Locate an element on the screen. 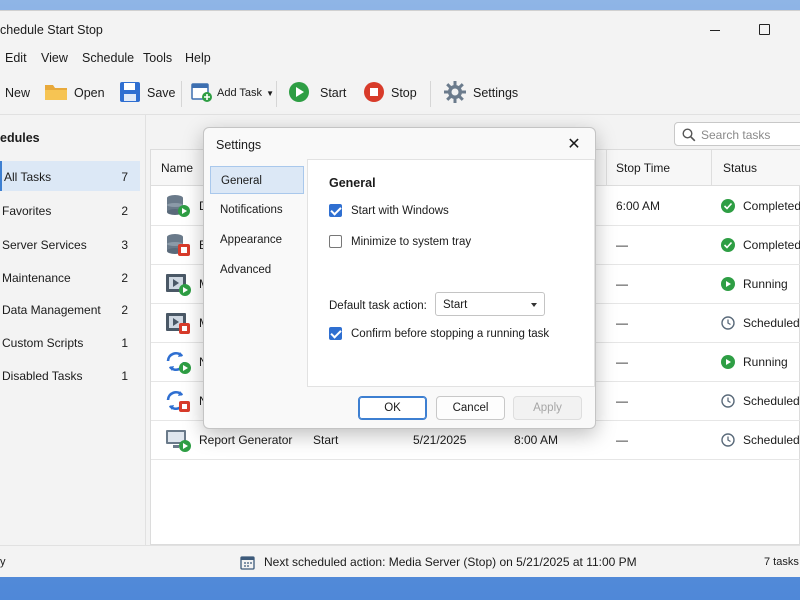 This screenshot has width=800, height=600. new-button: New is located at coordinates (17, 93).